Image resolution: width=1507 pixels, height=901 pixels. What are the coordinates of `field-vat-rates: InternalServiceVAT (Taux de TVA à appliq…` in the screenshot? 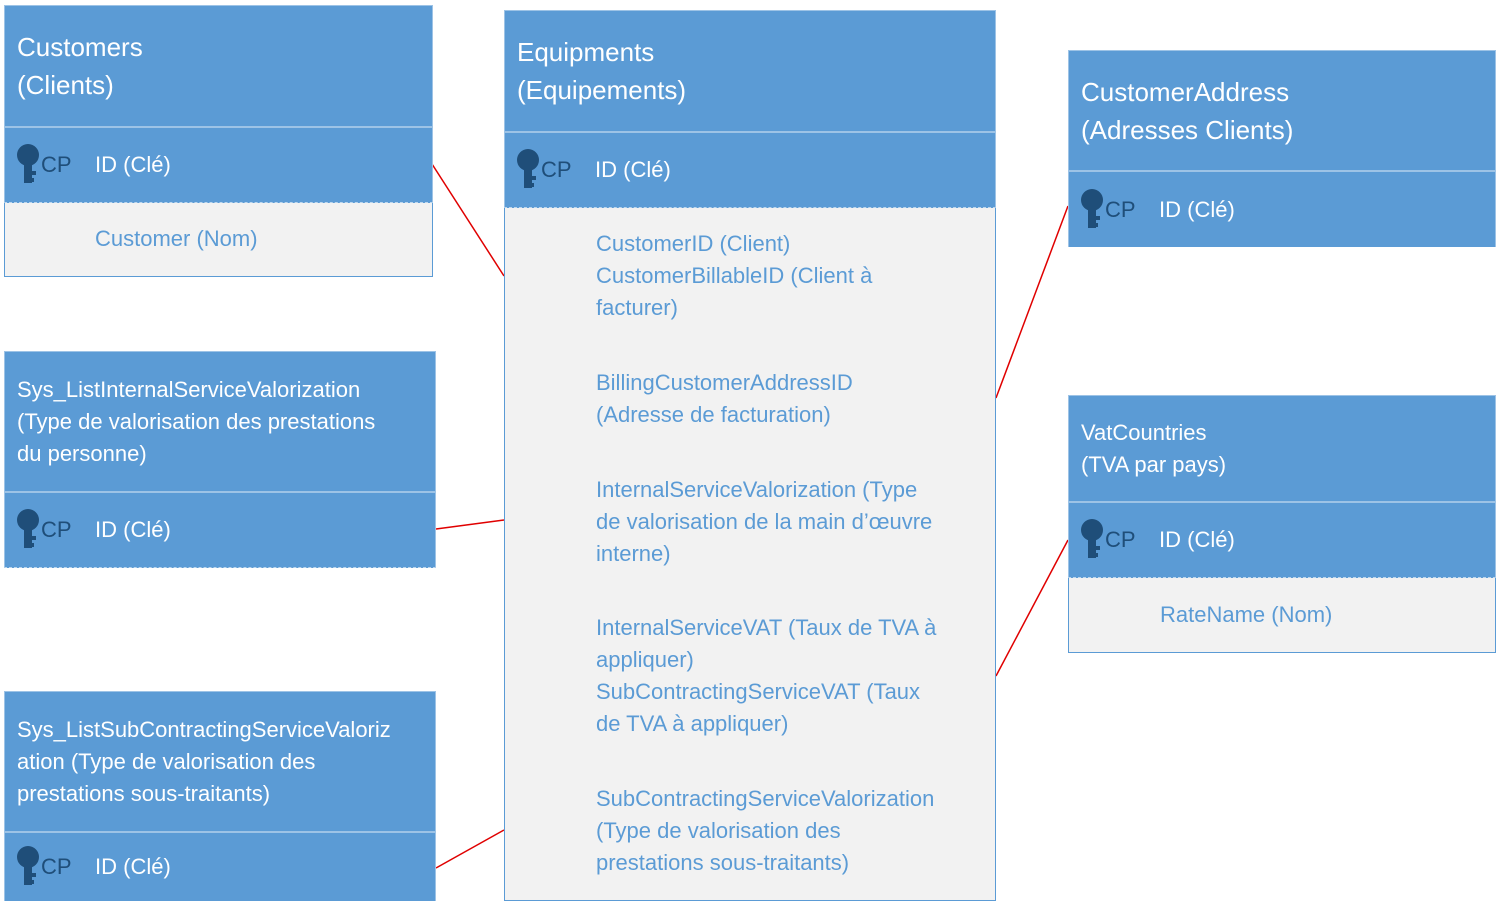 It's located at (766, 675).